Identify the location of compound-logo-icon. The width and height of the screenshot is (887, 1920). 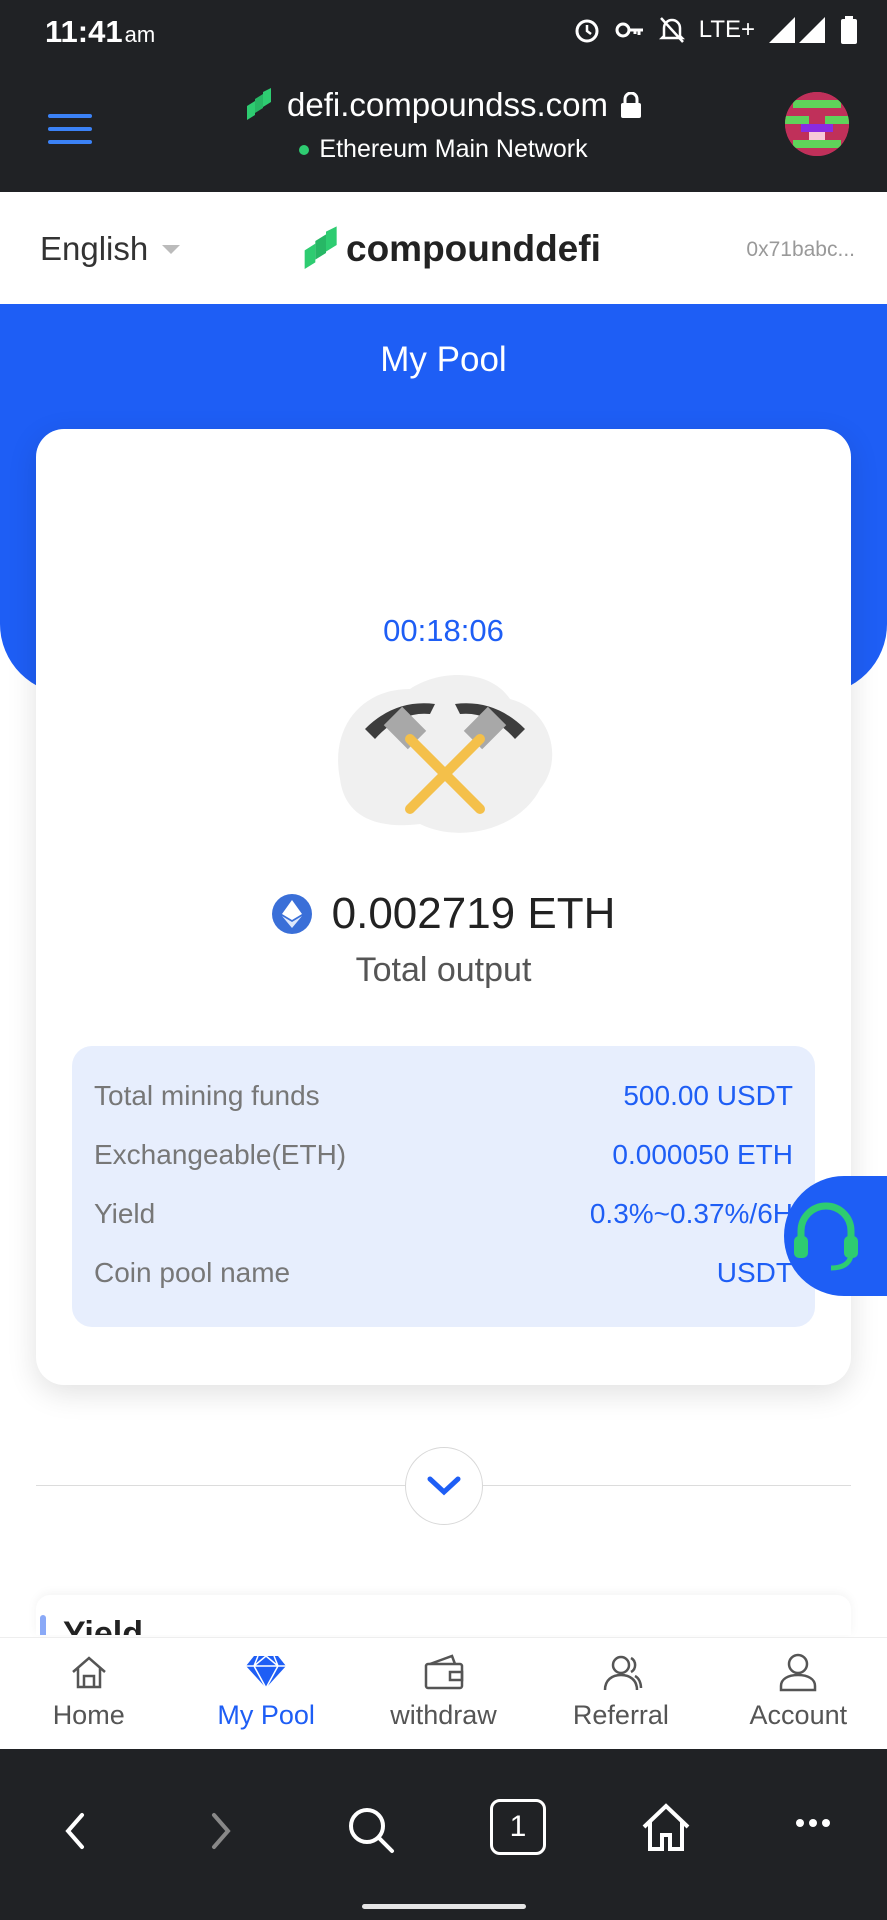
(320, 247).